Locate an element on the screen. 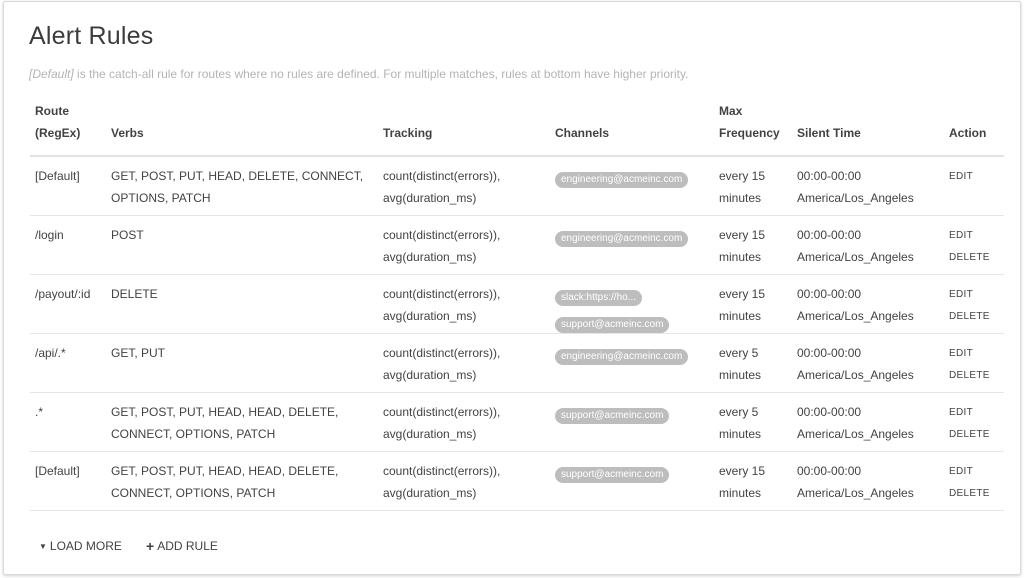 The width and height of the screenshot is (1024, 578). header-route: Route (RegEx) is located at coordinates (72, 122).